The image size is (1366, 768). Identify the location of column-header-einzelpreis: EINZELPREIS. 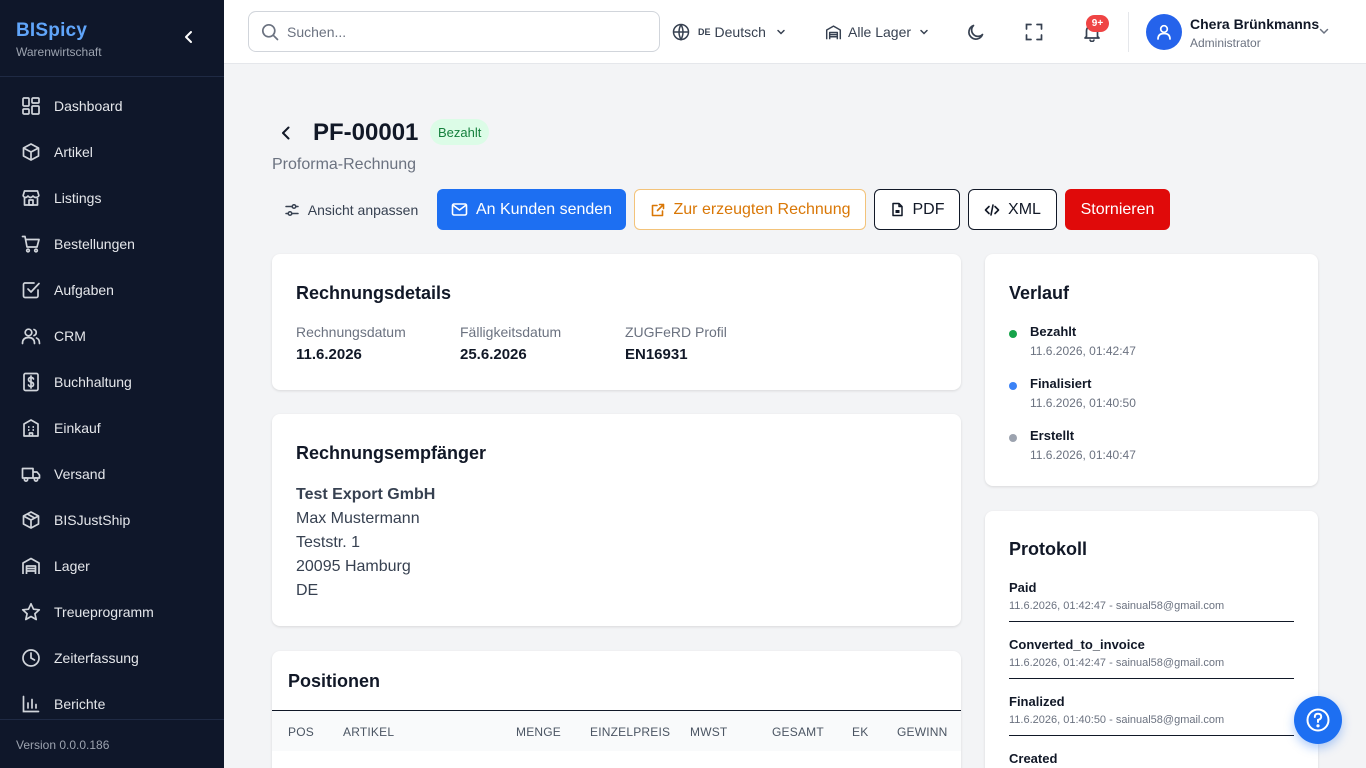
(630, 732).